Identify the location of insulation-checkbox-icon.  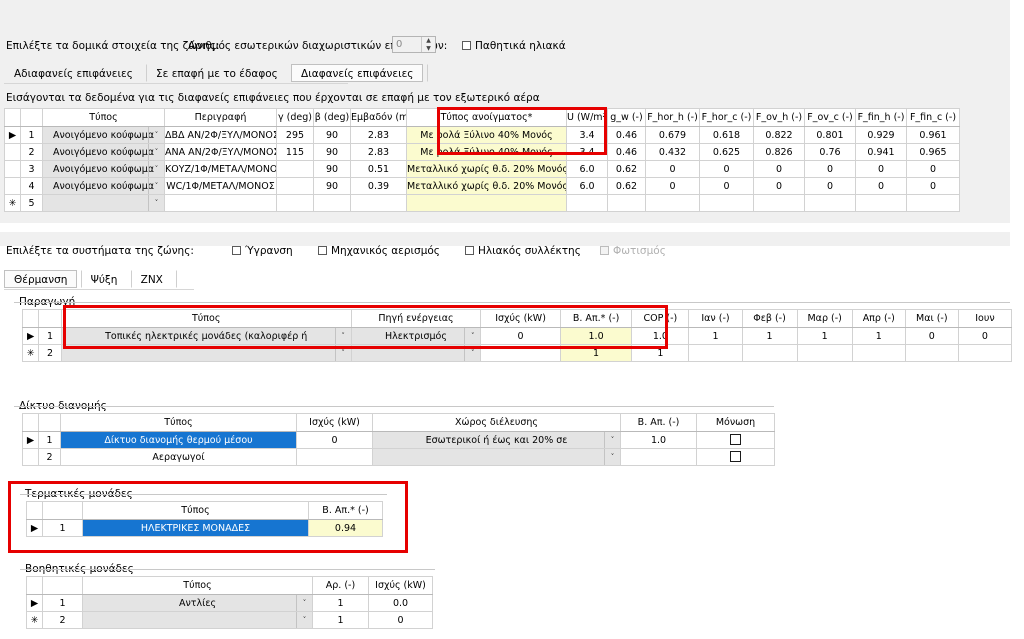
(735, 439).